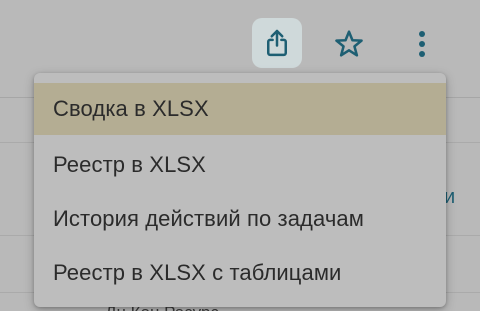  I want to click on export-button, so click(277, 43).